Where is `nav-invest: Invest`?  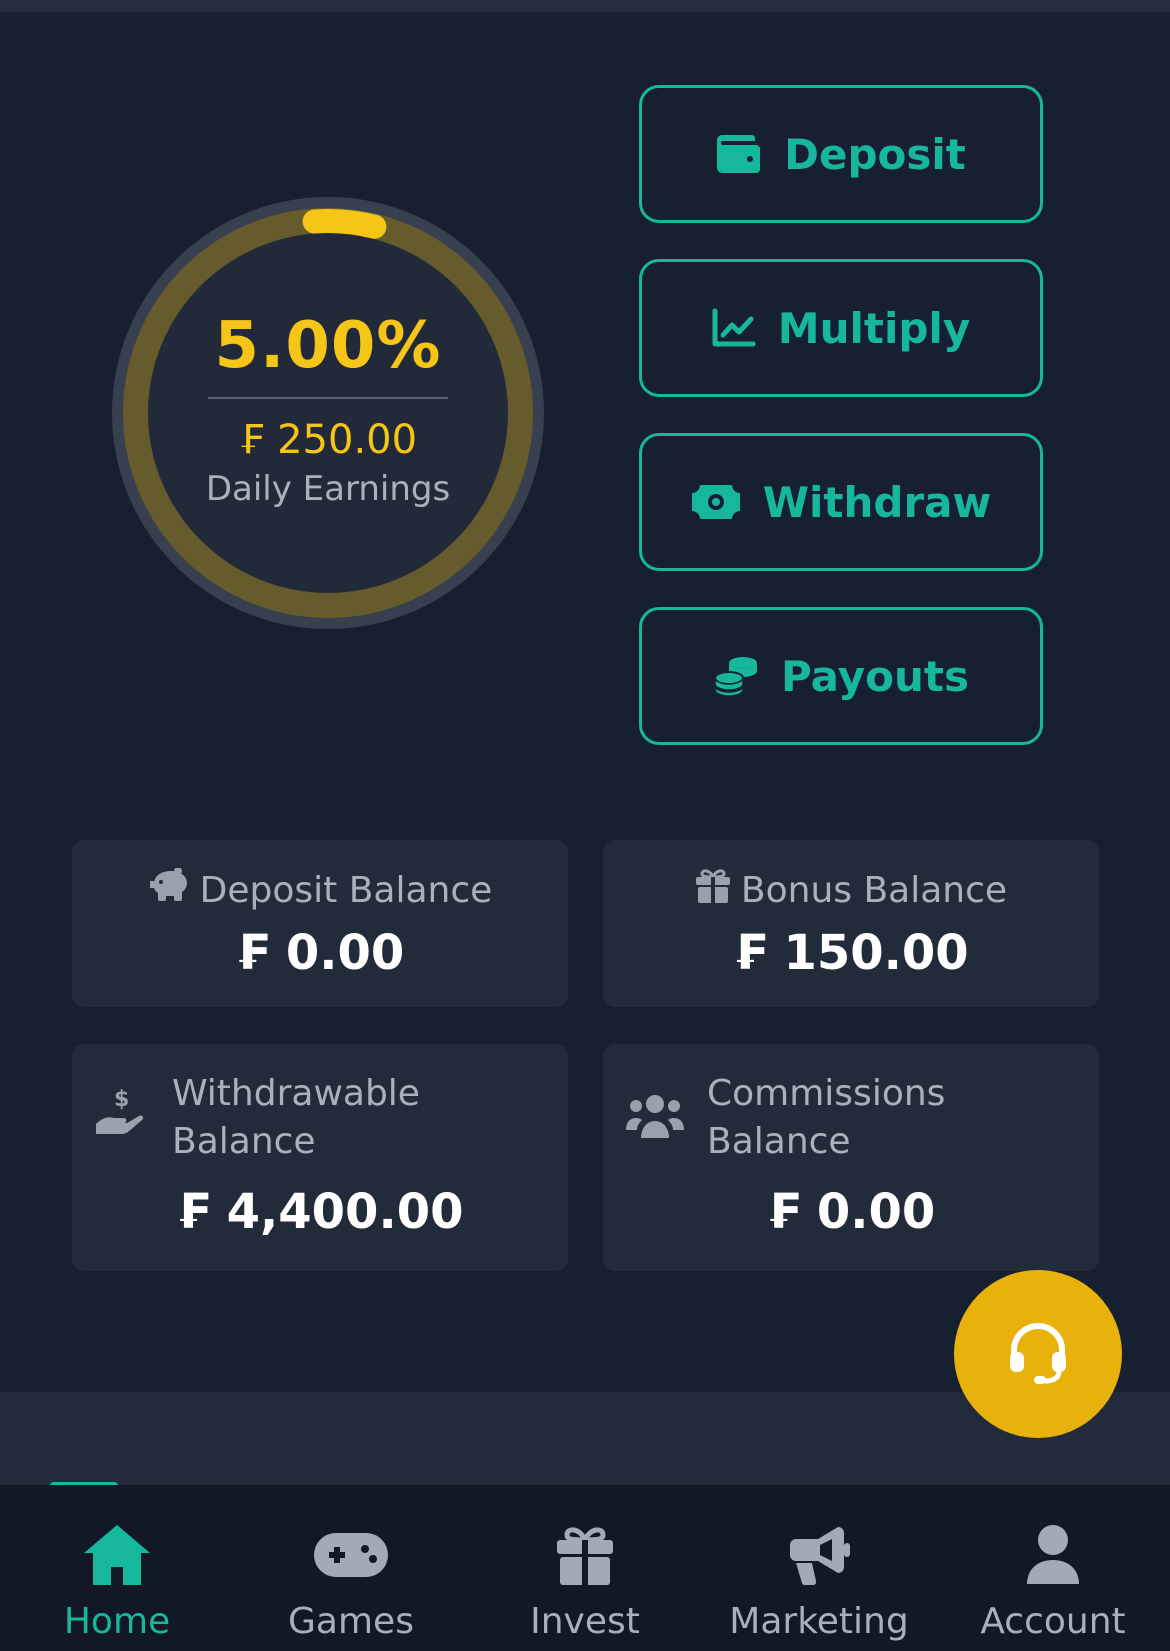 nav-invest: Invest is located at coordinates (585, 1563).